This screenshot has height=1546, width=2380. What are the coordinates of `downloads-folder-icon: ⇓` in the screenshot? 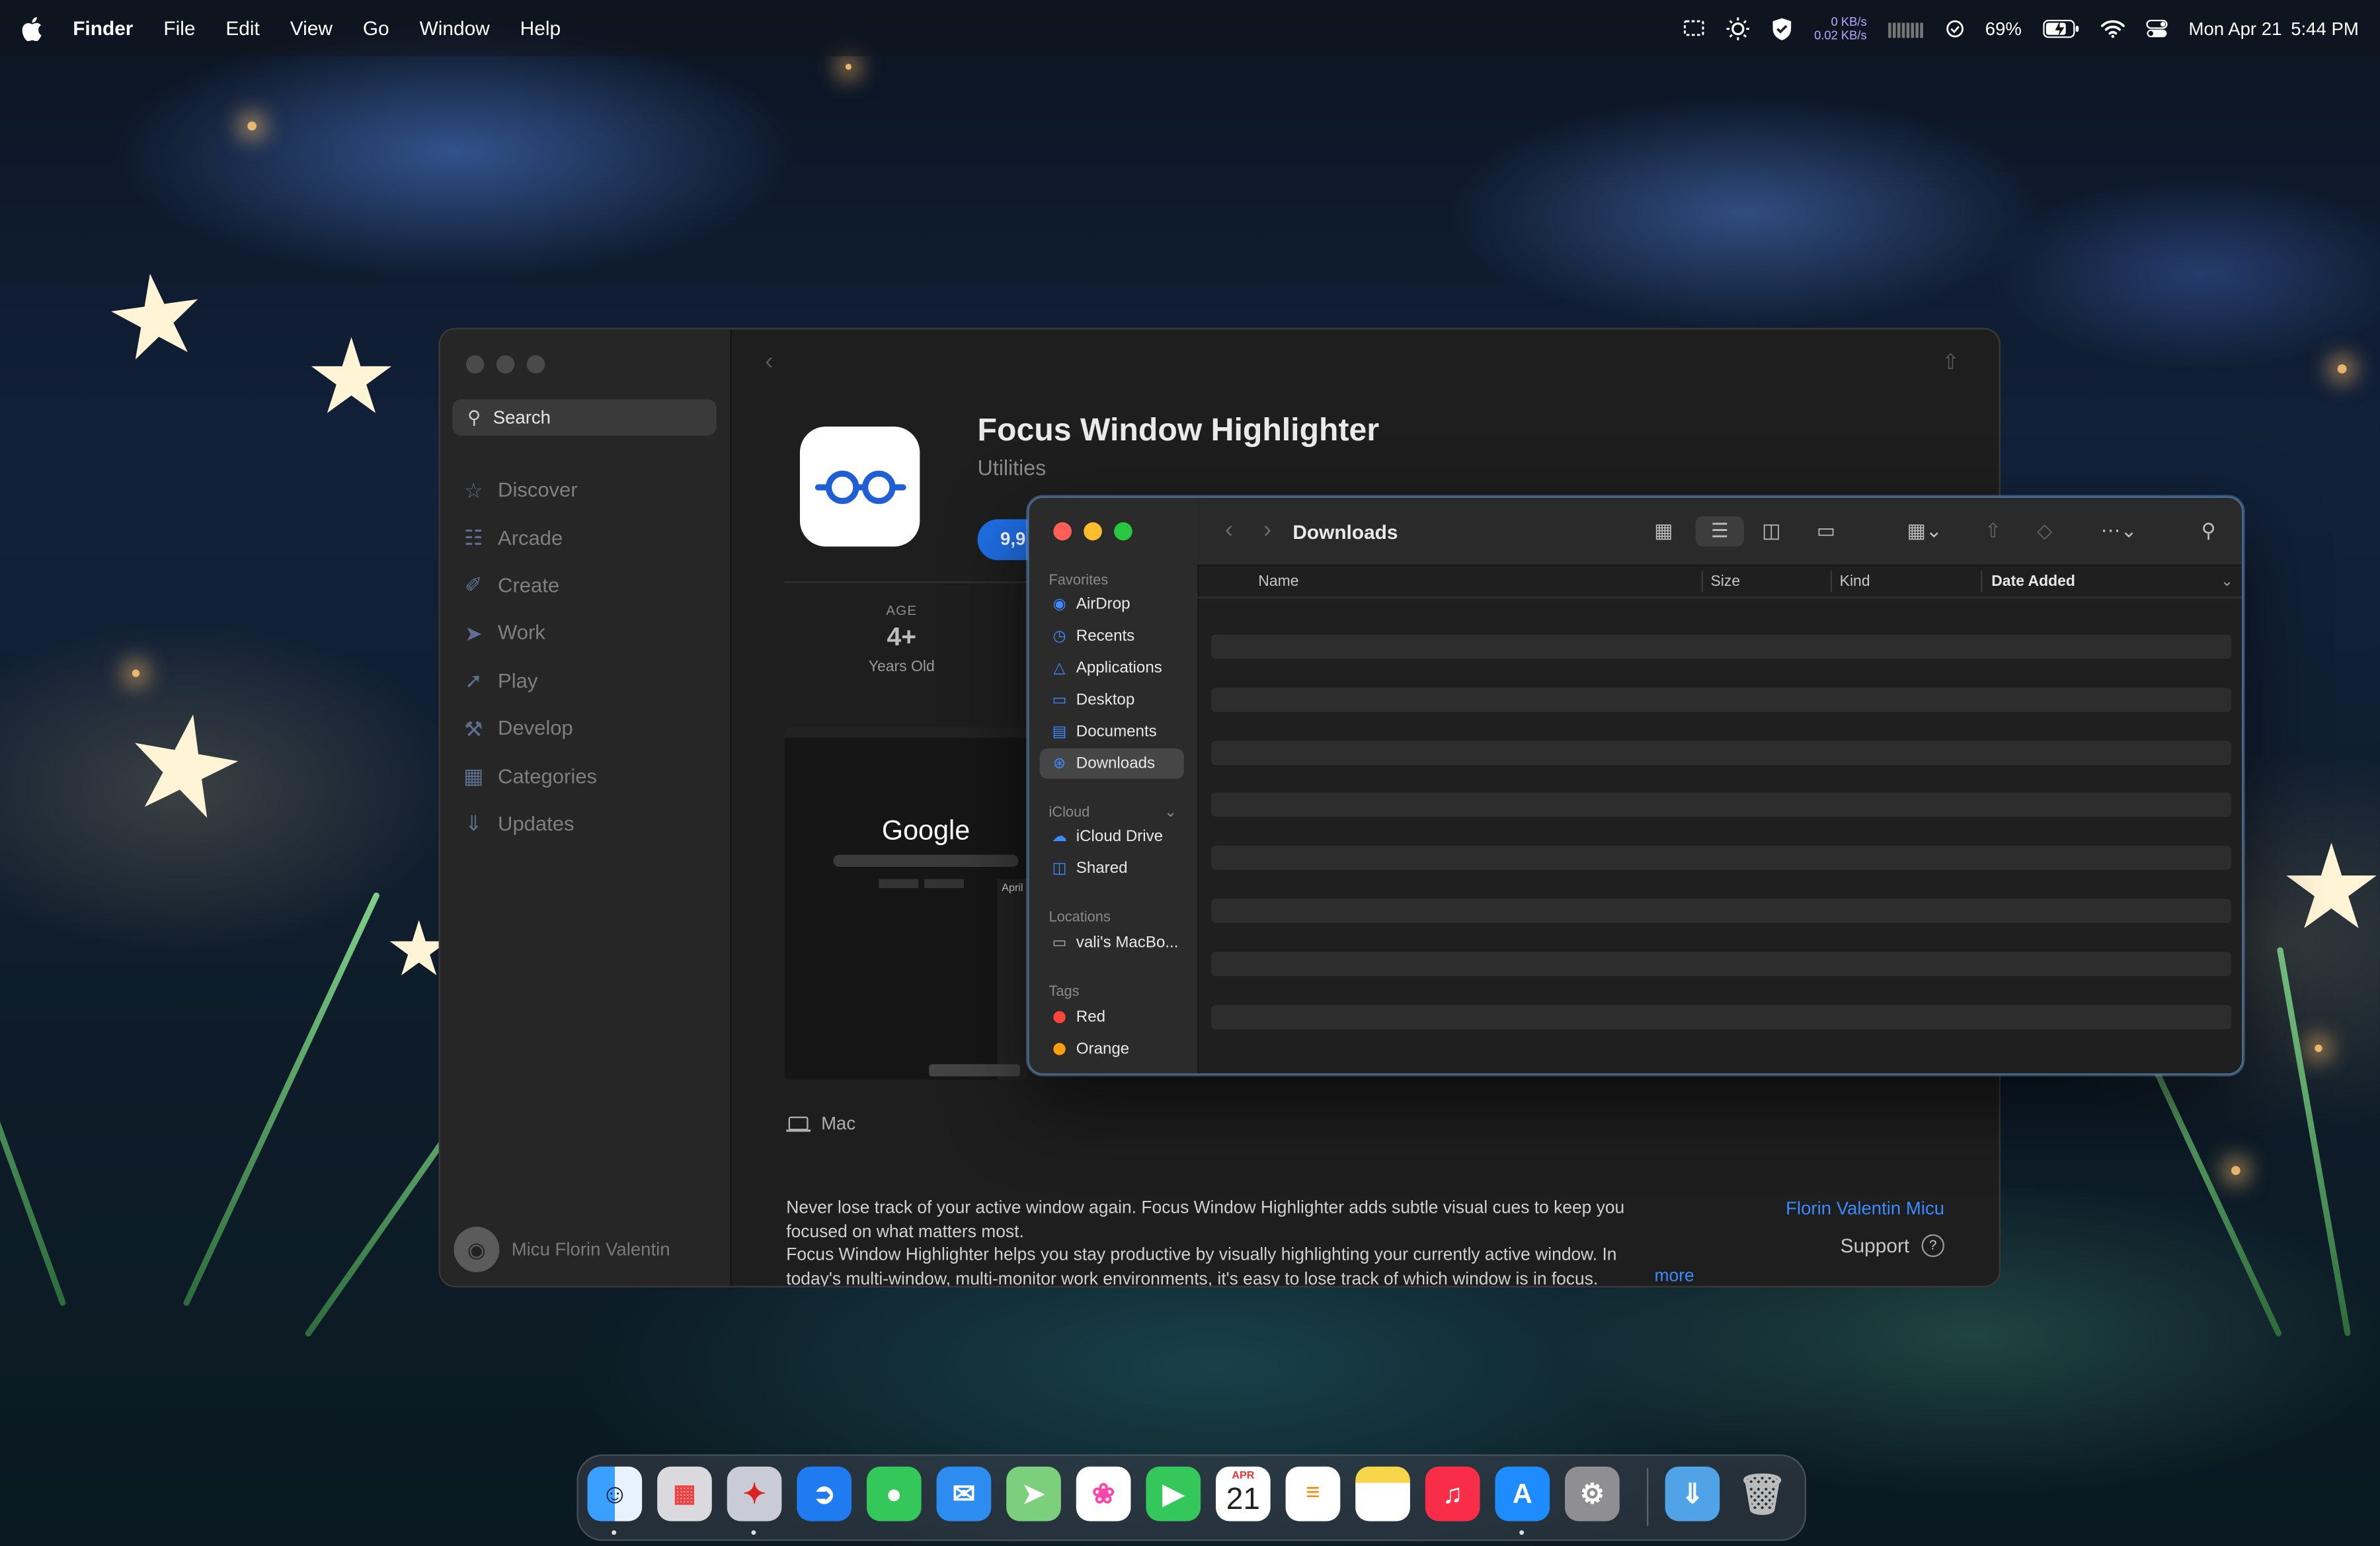 It's located at (1692, 1494).